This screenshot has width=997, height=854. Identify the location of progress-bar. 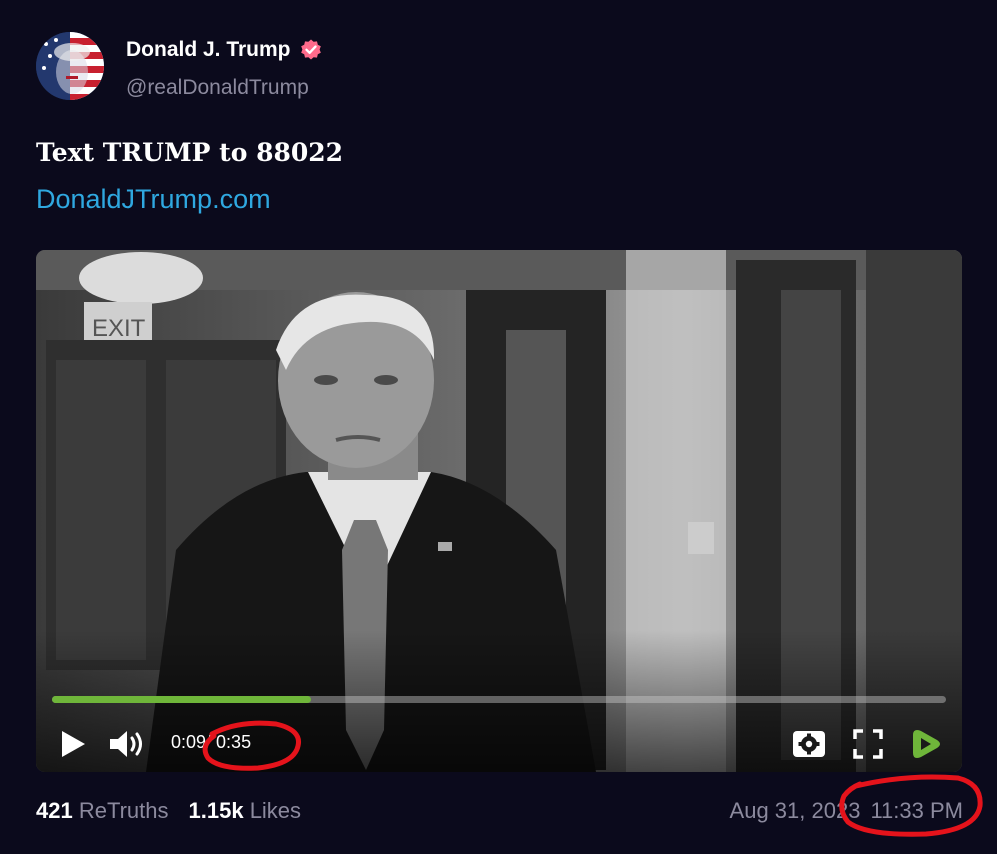
(499, 699).